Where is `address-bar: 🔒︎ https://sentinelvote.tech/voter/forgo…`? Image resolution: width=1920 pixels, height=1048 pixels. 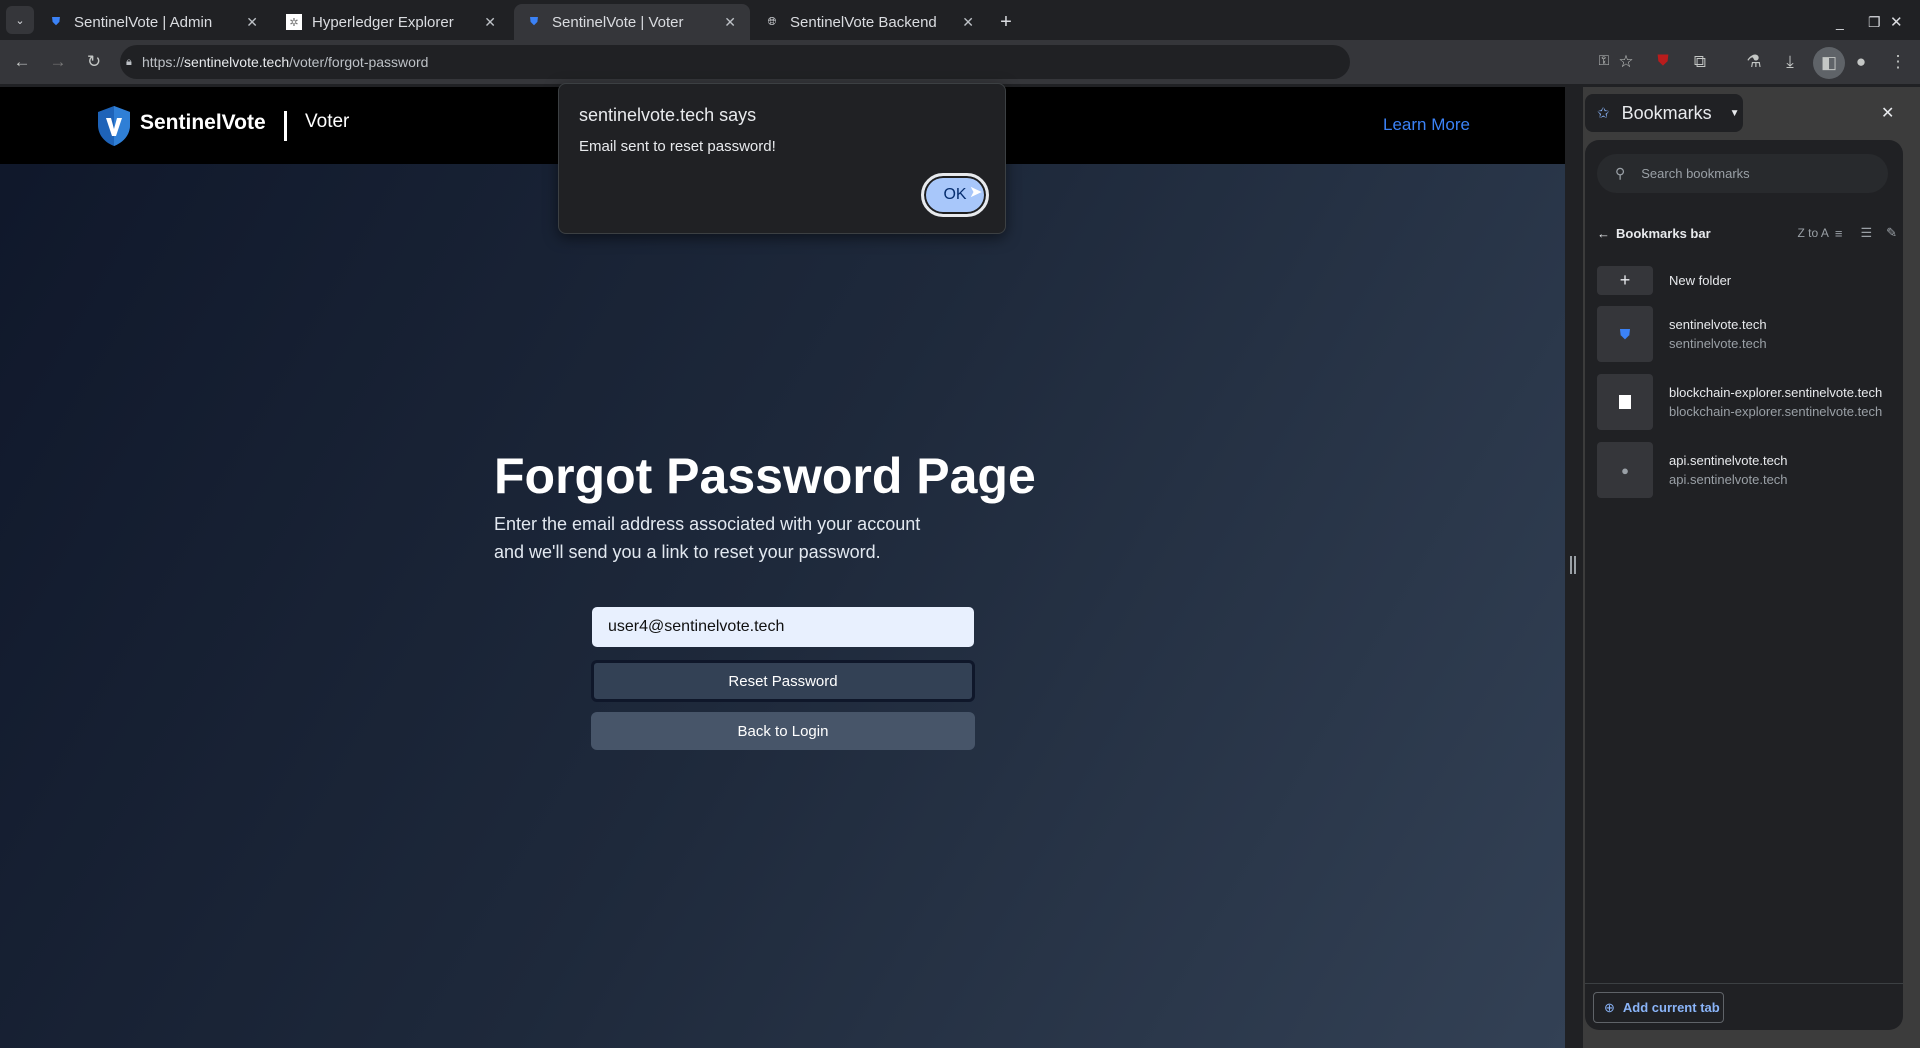 address-bar: 🔒︎ https://sentinelvote.tech/voter/forgo… is located at coordinates (735, 62).